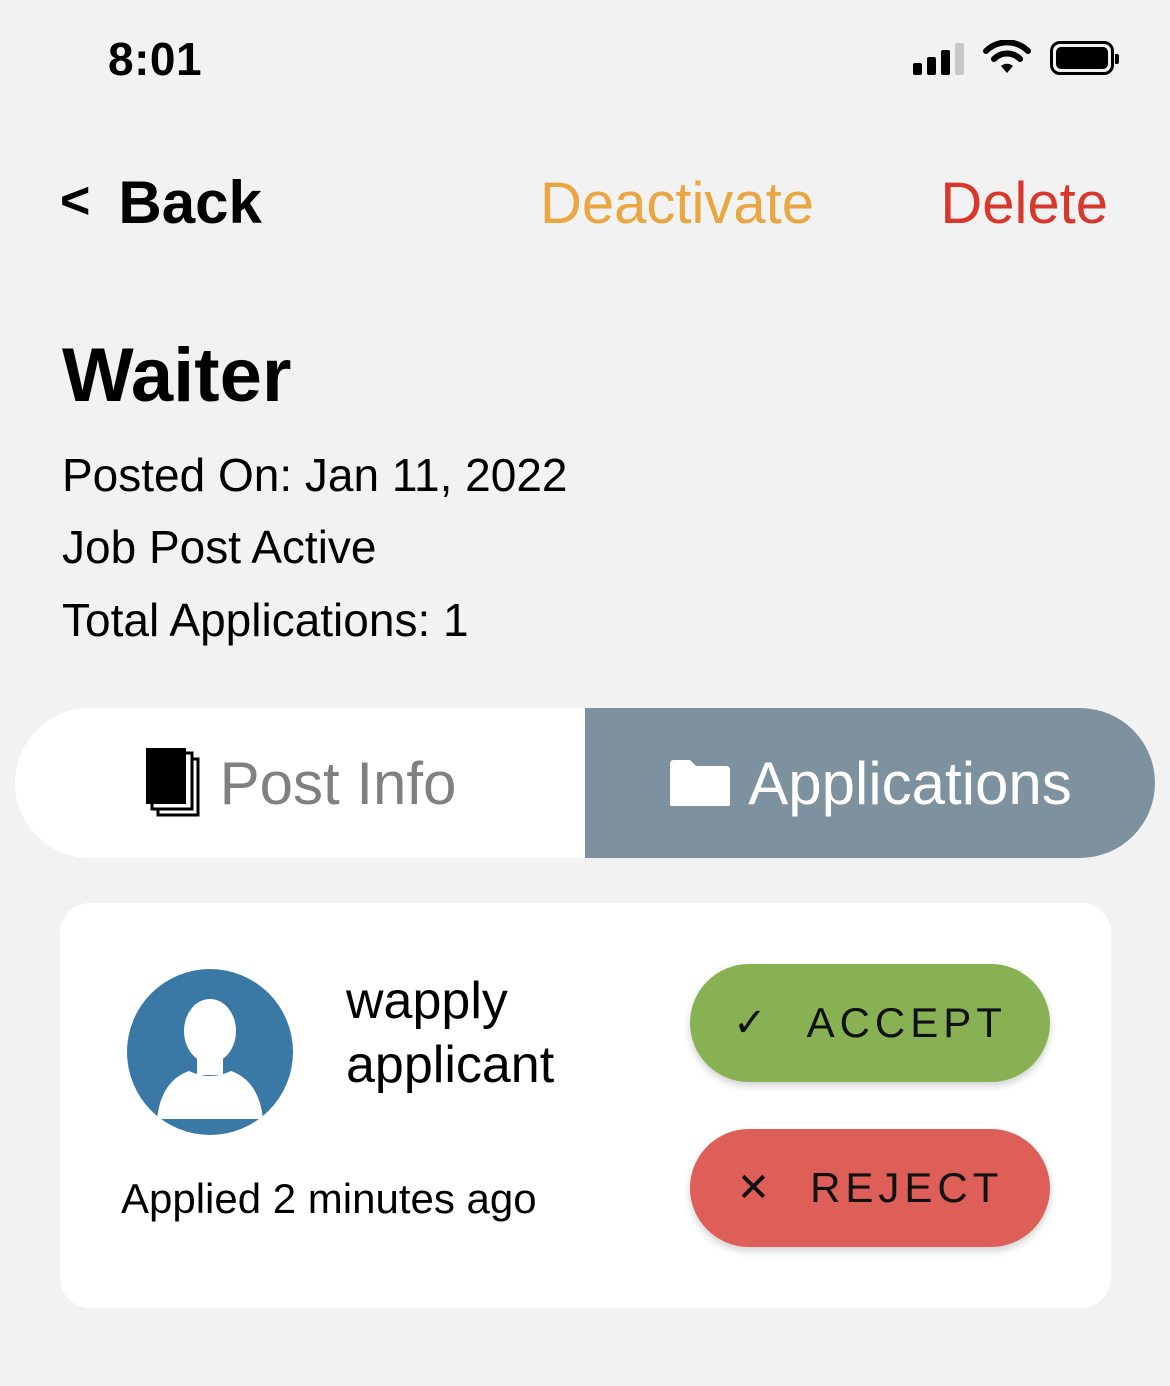  Describe the element at coordinates (906, 1022) in the screenshot. I see `accept-label: ACCEPT` at that location.